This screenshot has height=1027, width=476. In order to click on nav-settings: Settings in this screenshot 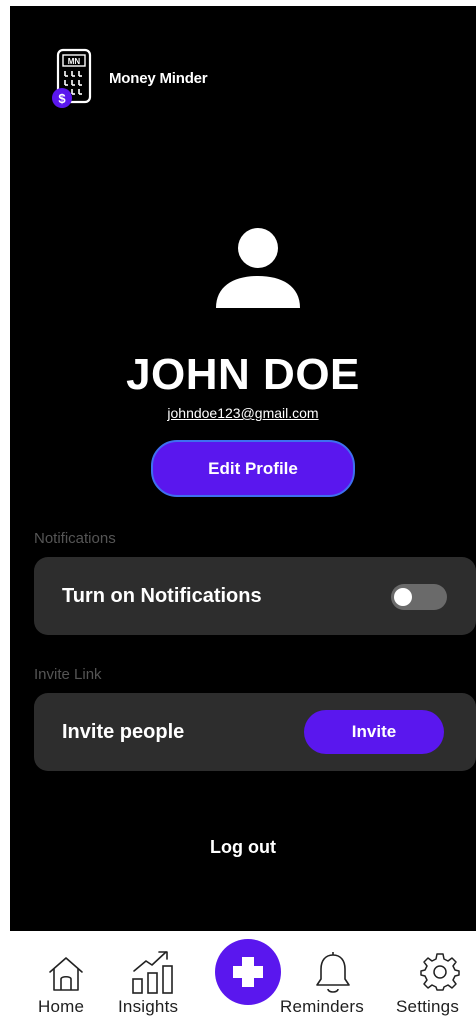, I will do `click(436, 979)`.